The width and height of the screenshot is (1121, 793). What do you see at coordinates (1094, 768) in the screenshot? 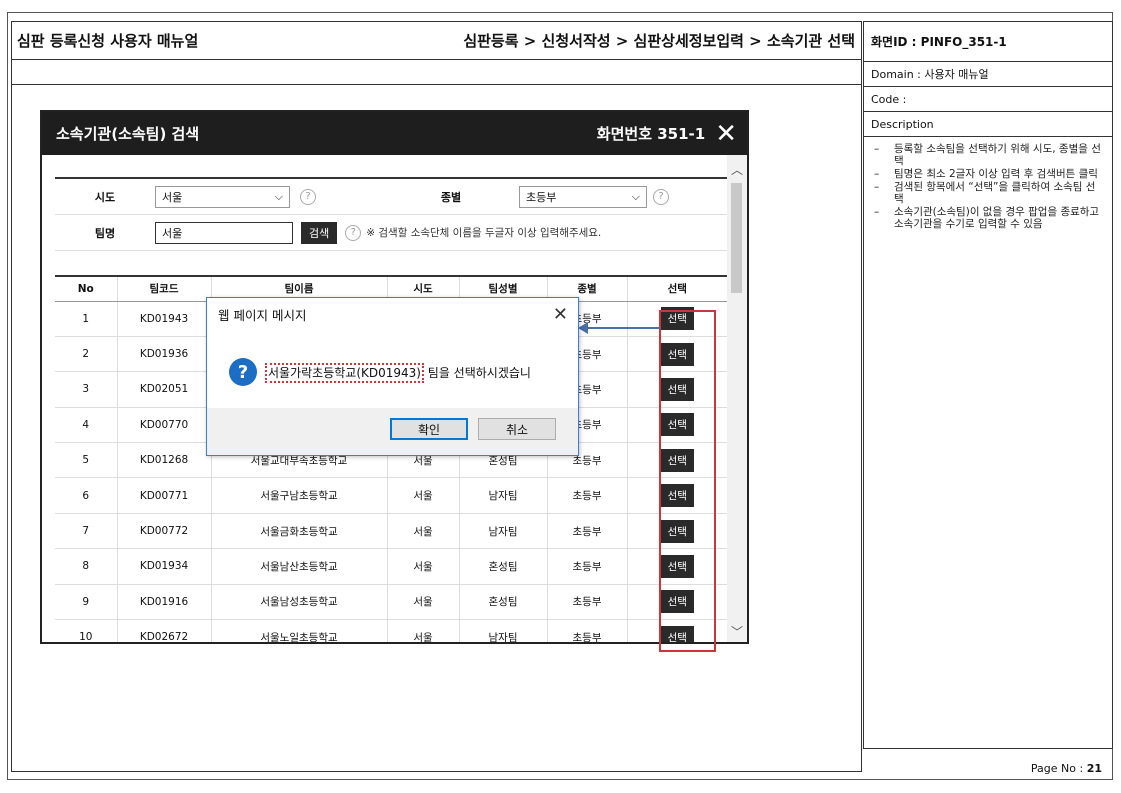
I see `page-no-value: 21` at bounding box center [1094, 768].